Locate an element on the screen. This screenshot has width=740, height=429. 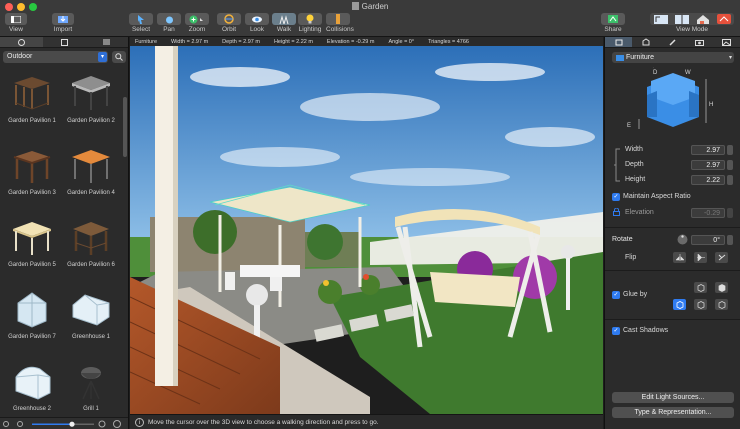
flip-horizontal-icon is located at coordinates (679, 257).